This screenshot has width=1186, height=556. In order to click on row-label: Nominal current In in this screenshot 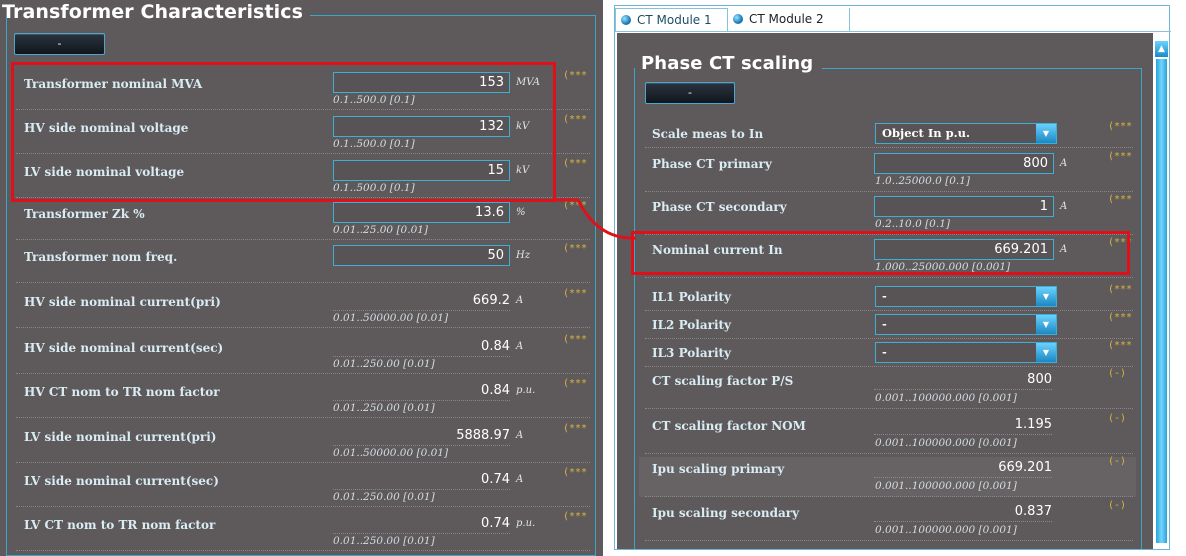, I will do `click(717, 250)`.